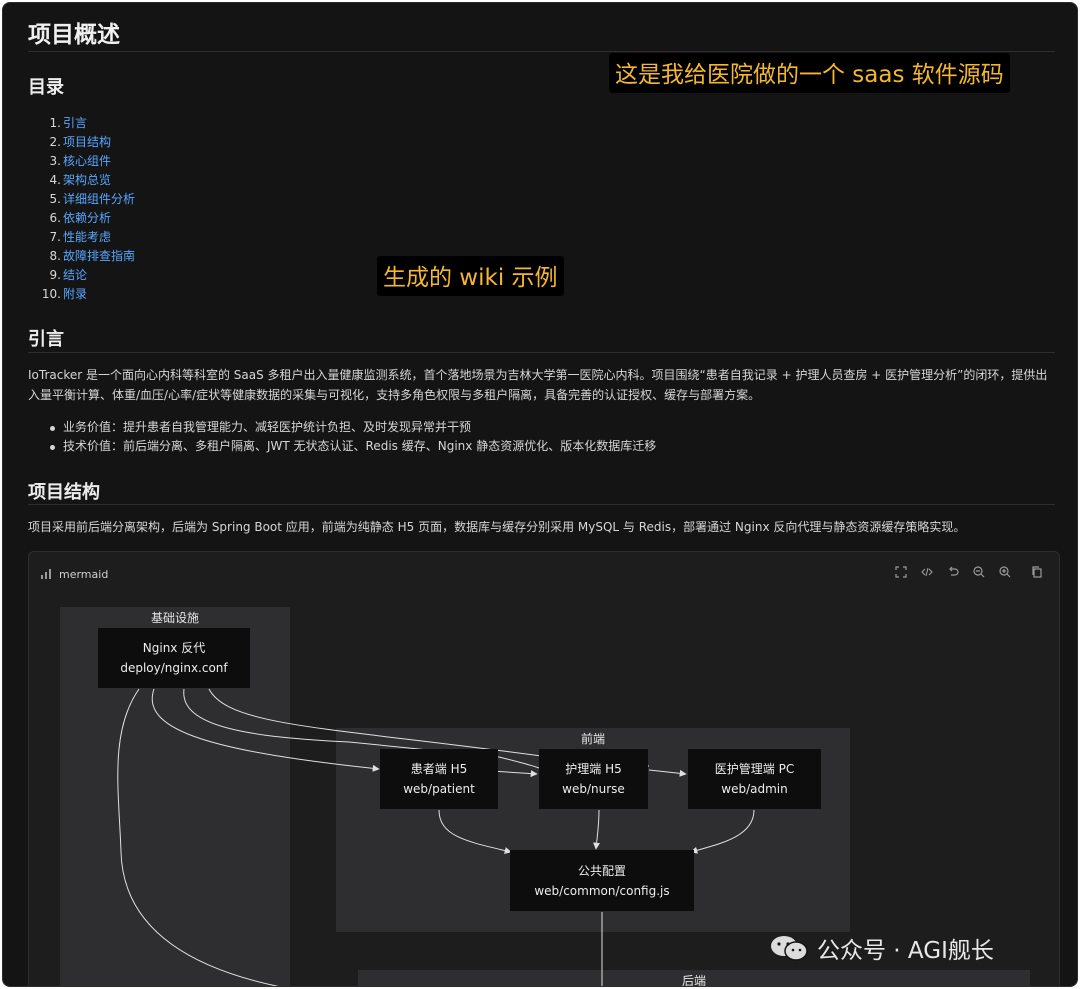  What do you see at coordinates (602, 880) in the screenshot?
I see `node-common-config: 公共配置 web/common/config.js` at bounding box center [602, 880].